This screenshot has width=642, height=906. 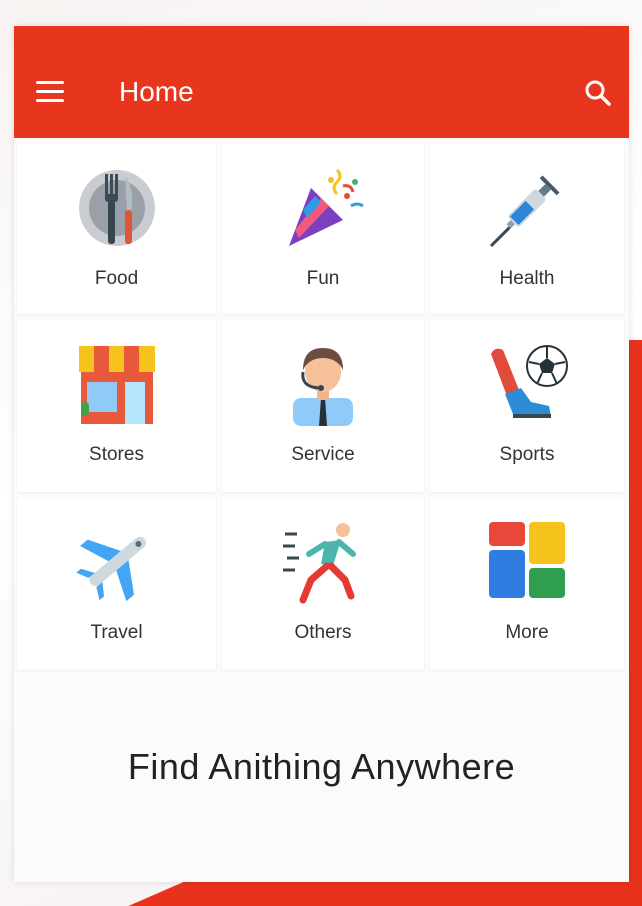 I want to click on soccer-icon, so click(x=527, y=384).